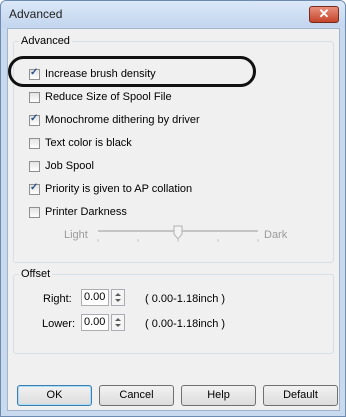  I want to click on printer-darkness-checkbox: Printer Darkness, so click(78, 212).